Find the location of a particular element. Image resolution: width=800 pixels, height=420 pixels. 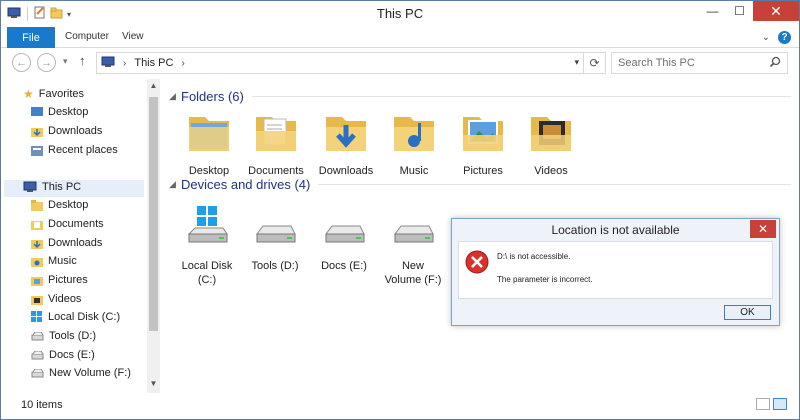

sidebar-item-documents: Documents is located at coordinates (67, 224).